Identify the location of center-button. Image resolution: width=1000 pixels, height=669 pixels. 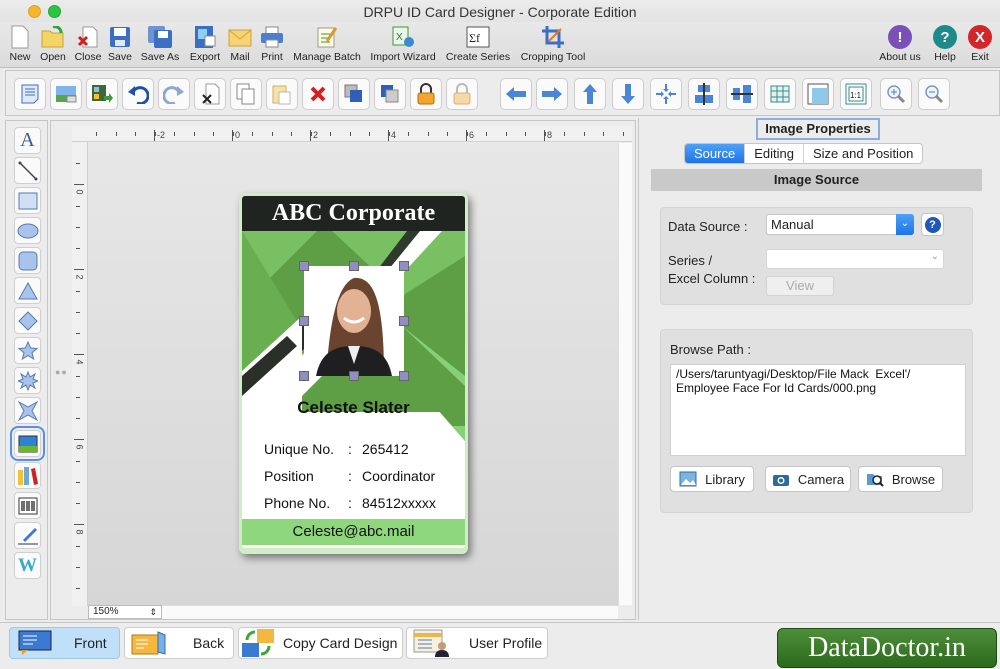
(666, 94).